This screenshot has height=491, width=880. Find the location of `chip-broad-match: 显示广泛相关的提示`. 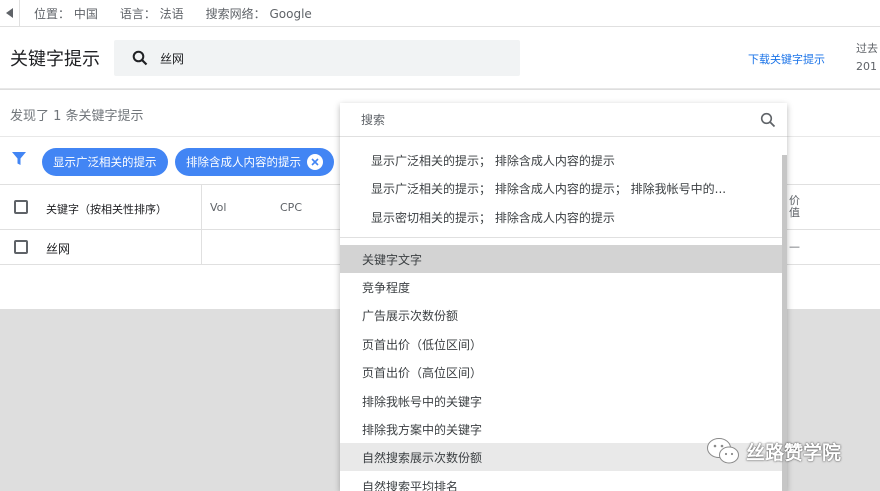

chip-broad-match: 显示广泛相关的提示 is located at coordinates (105, 162).